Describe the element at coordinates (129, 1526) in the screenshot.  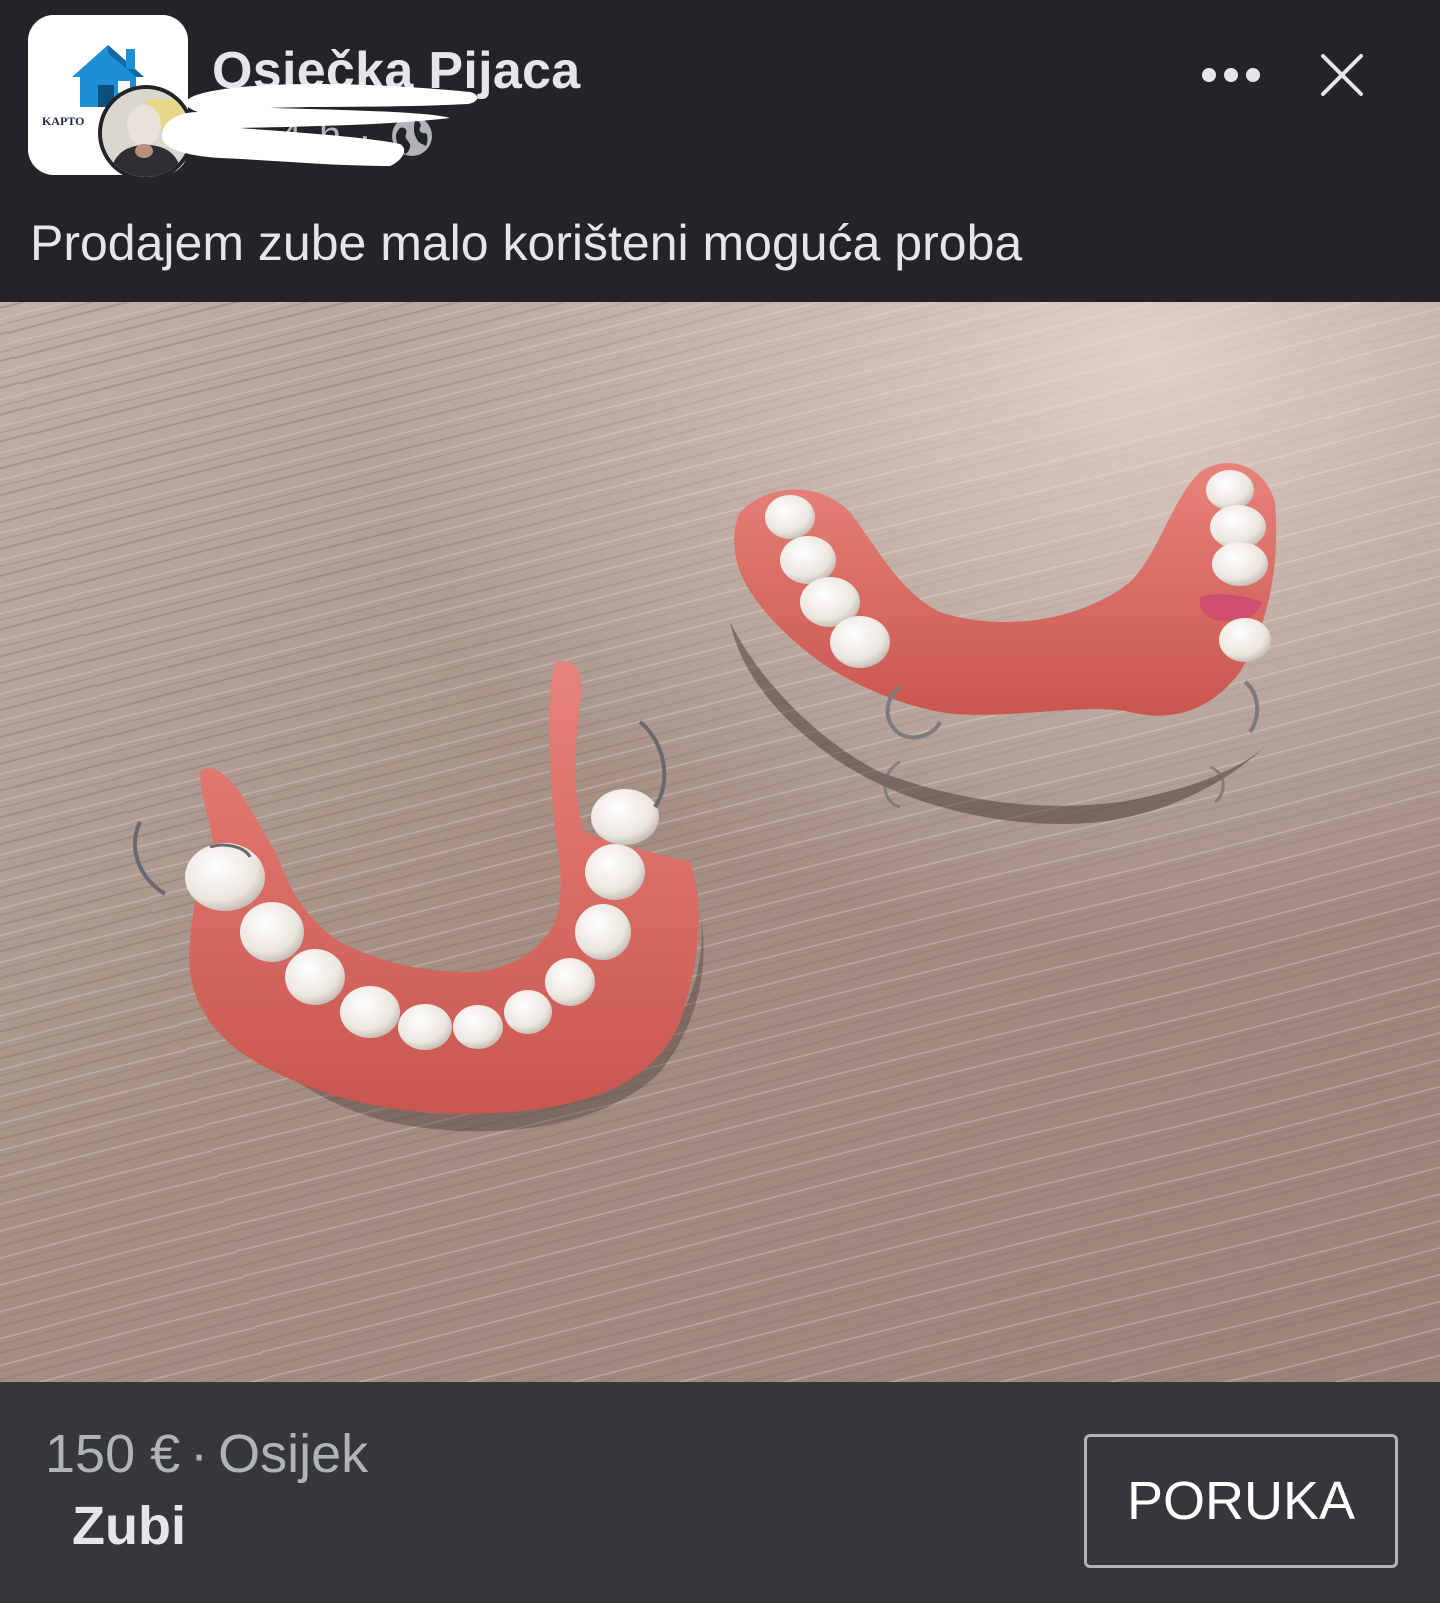
I see `listing-title: Zubi` at that location.